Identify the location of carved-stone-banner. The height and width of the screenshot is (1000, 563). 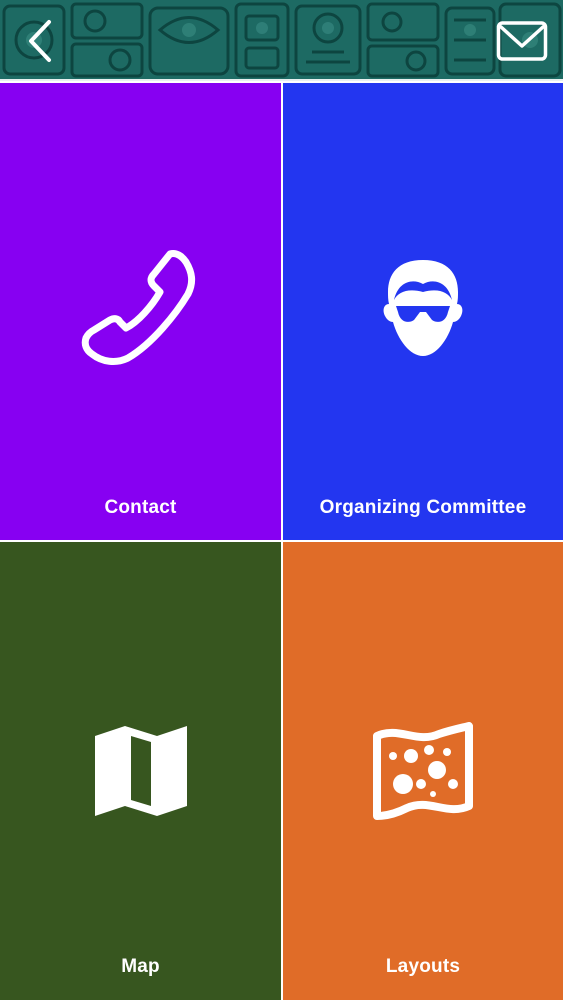
(281, 40).